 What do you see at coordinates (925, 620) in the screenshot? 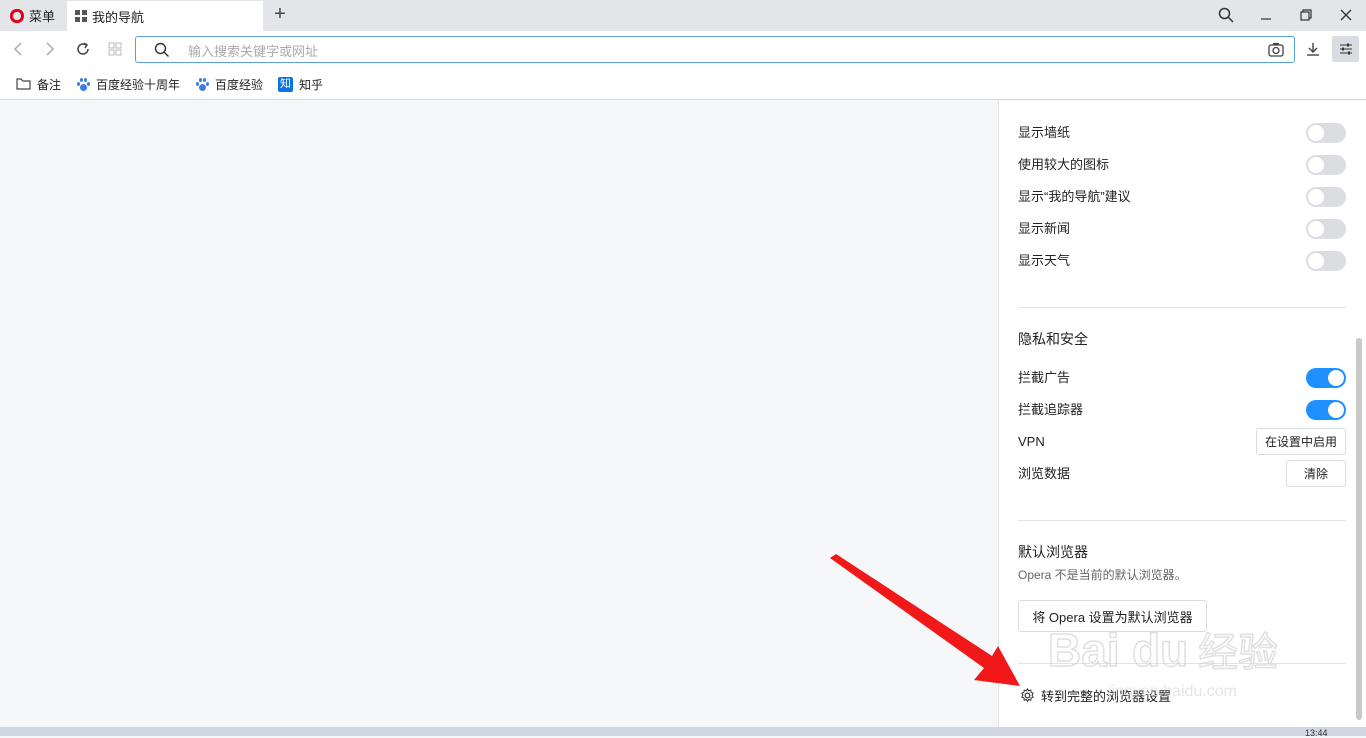
I see `red-arrow-annotation` at bounding box center [925, 620].